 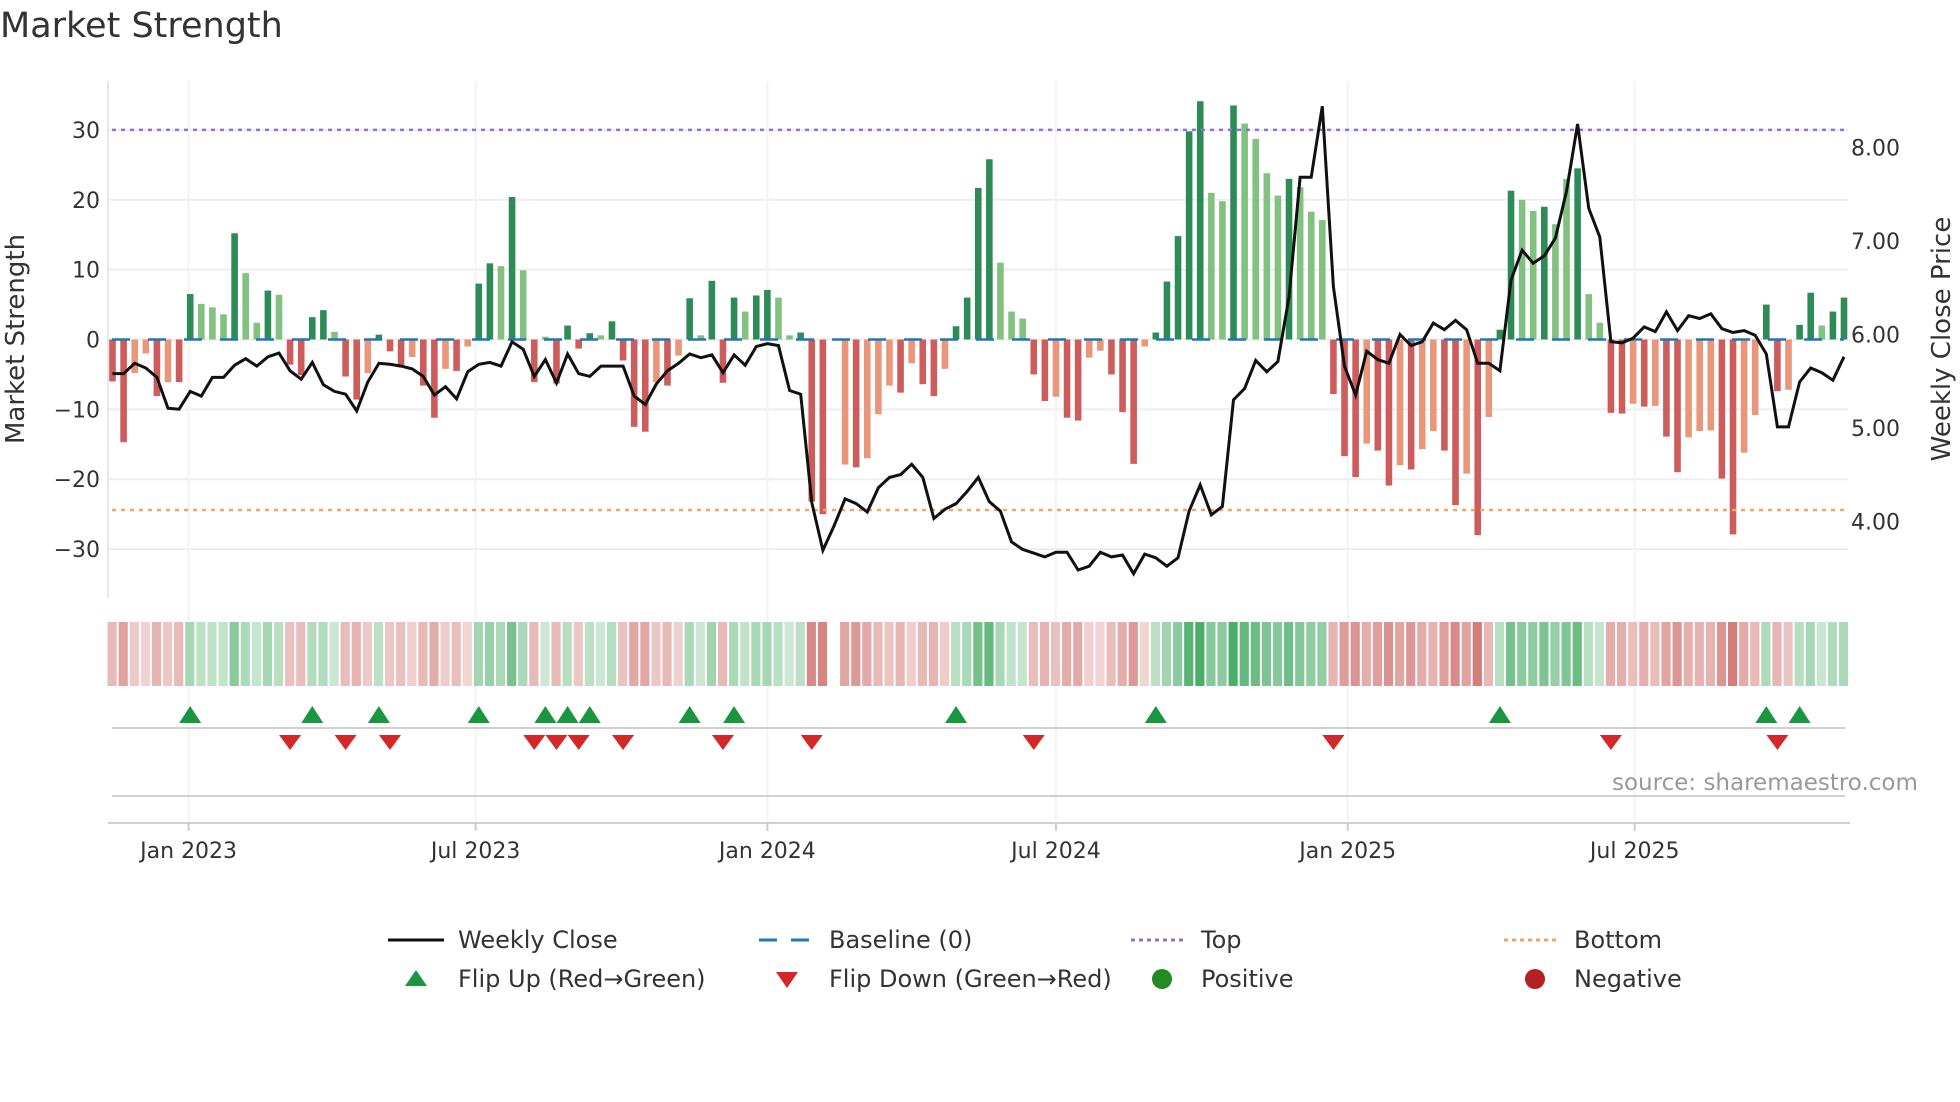 I want to click on y2-tick-label: 4.00, so click(x=1875, y=522).